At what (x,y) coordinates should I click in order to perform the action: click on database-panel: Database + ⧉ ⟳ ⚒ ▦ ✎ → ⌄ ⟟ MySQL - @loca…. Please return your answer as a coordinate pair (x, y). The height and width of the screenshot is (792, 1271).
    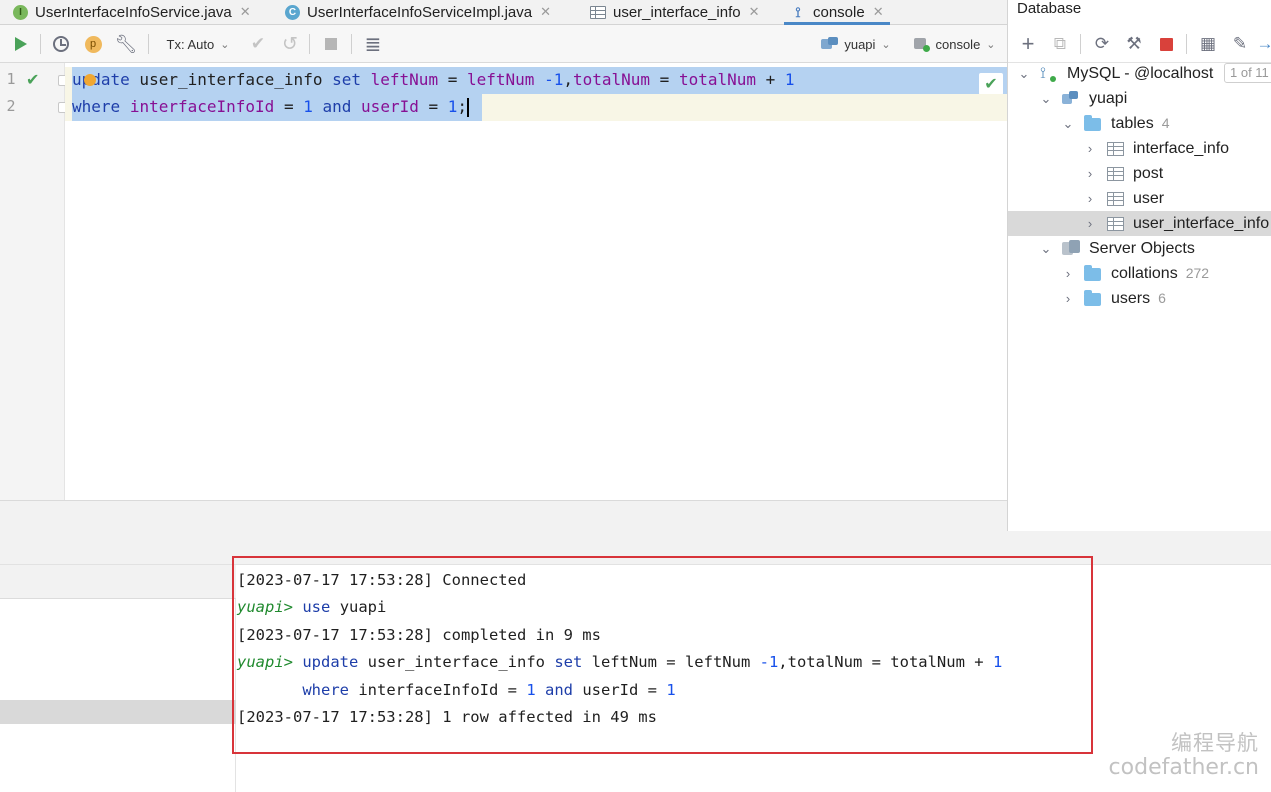
    Looking at the image, I should click on (1139, 265).